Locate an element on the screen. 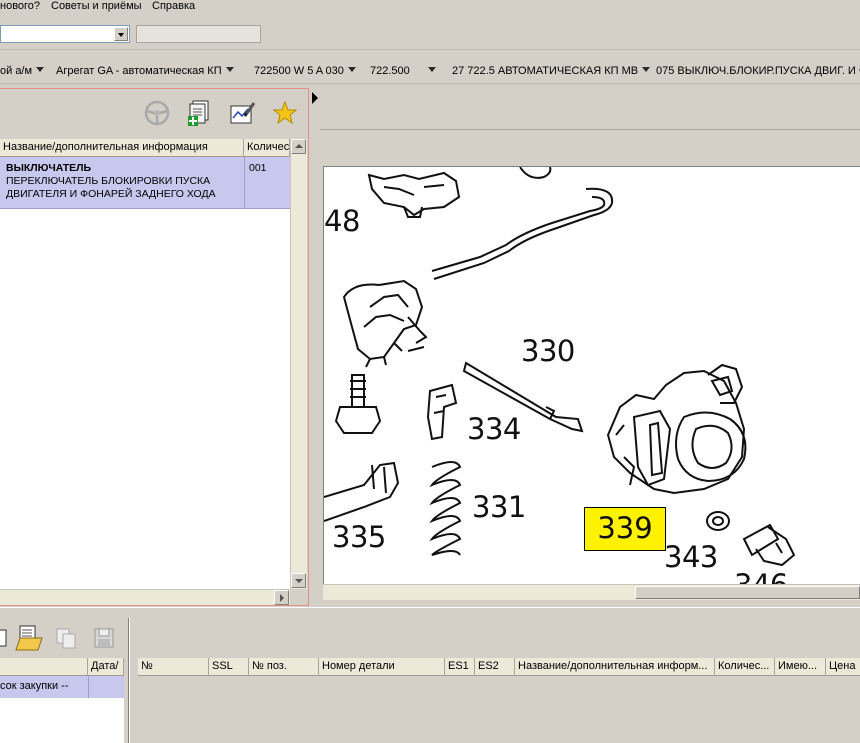 This screenshot has height=743, width=860. breadcrumb-label: 27 722.5 АВТОМАТИЧЕСКАЯ КП MB is located at coordinates (545, 71).